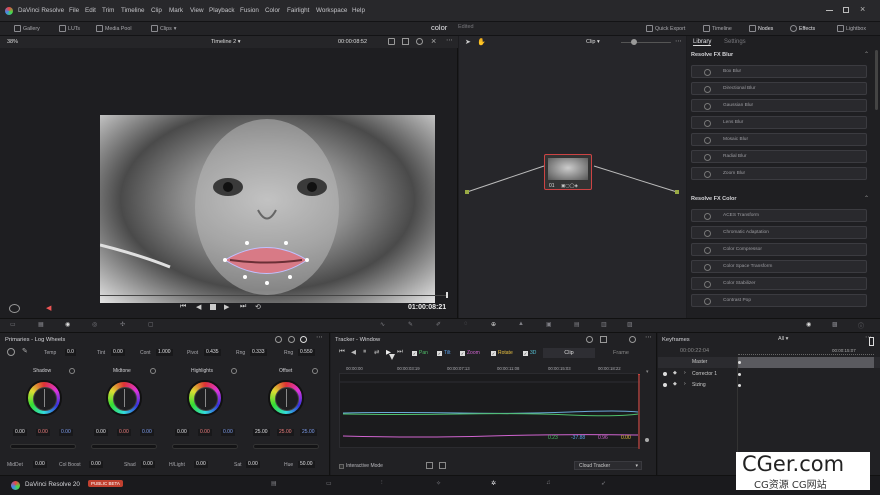 The image size is (880, 495). What do you see at coordinates (779, 215) in the screenshot?
I see `fx-item-aces-transform: ACES Transform` at bounding box center [779, 215].